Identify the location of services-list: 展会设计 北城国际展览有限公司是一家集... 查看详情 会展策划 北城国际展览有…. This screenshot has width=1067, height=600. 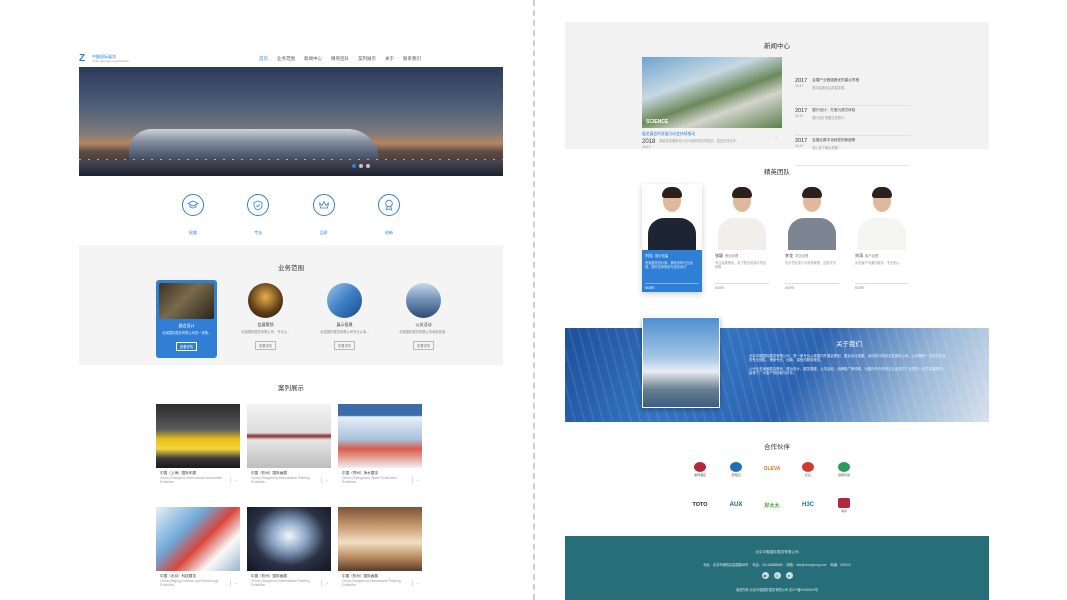
(305, 319).